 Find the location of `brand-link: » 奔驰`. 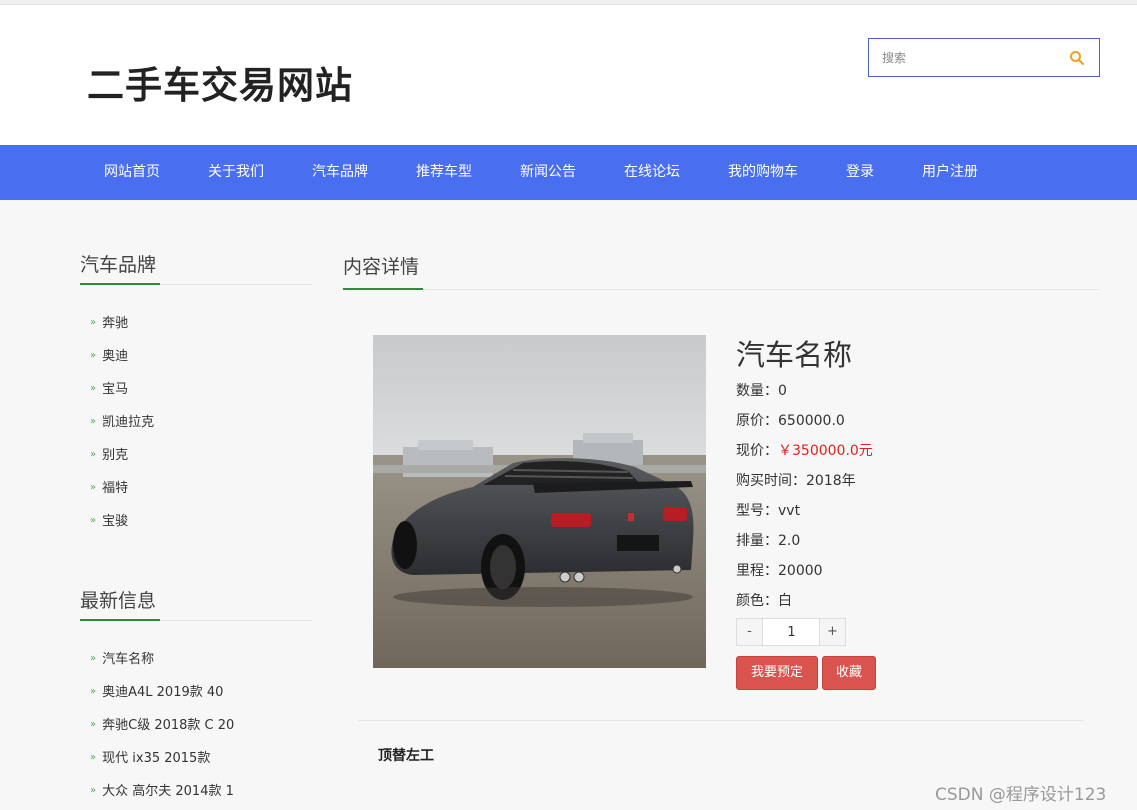

brand-link: » 奔驰 is located at coordinates (109, 321).